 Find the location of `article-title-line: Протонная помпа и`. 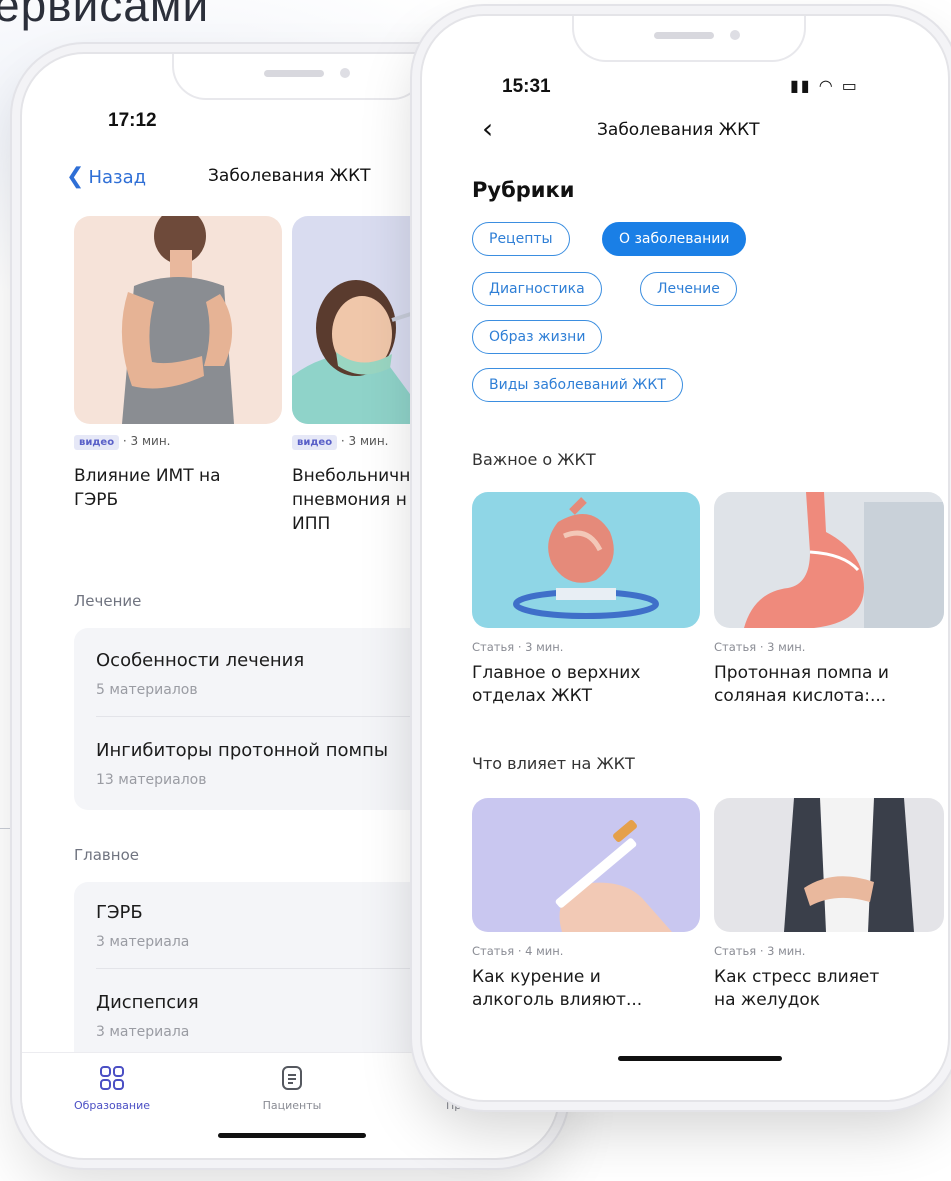

article-title-line: Протонная помпа и is located at coordinates (801, 673).